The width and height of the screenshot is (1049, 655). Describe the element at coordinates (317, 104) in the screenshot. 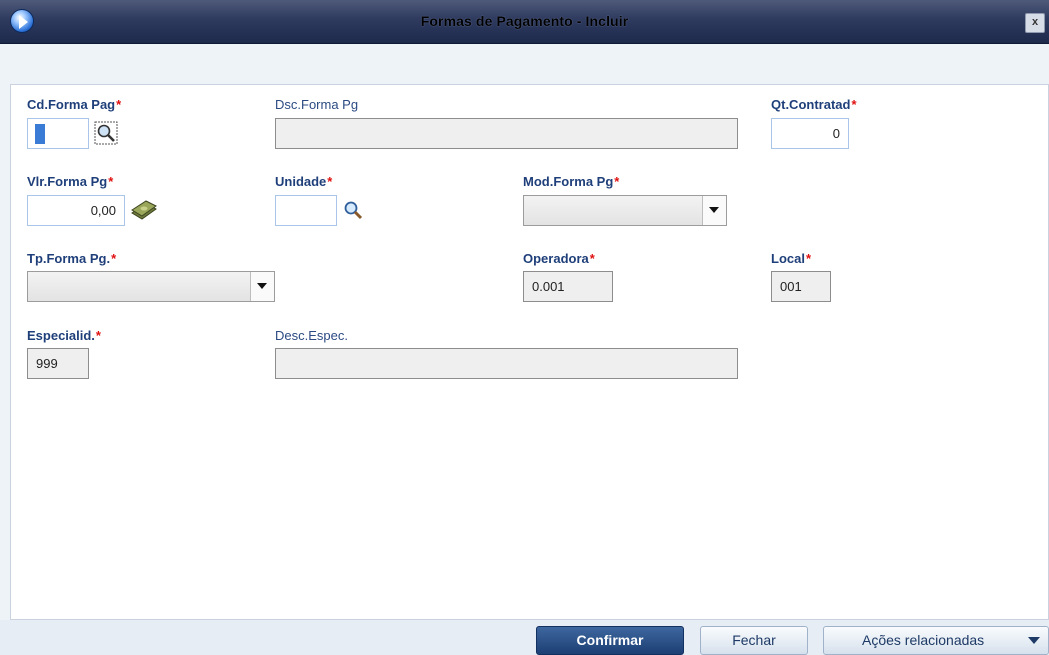

I see `dsc-forma-pg-label: Dsc.Forma Pg` at that location.